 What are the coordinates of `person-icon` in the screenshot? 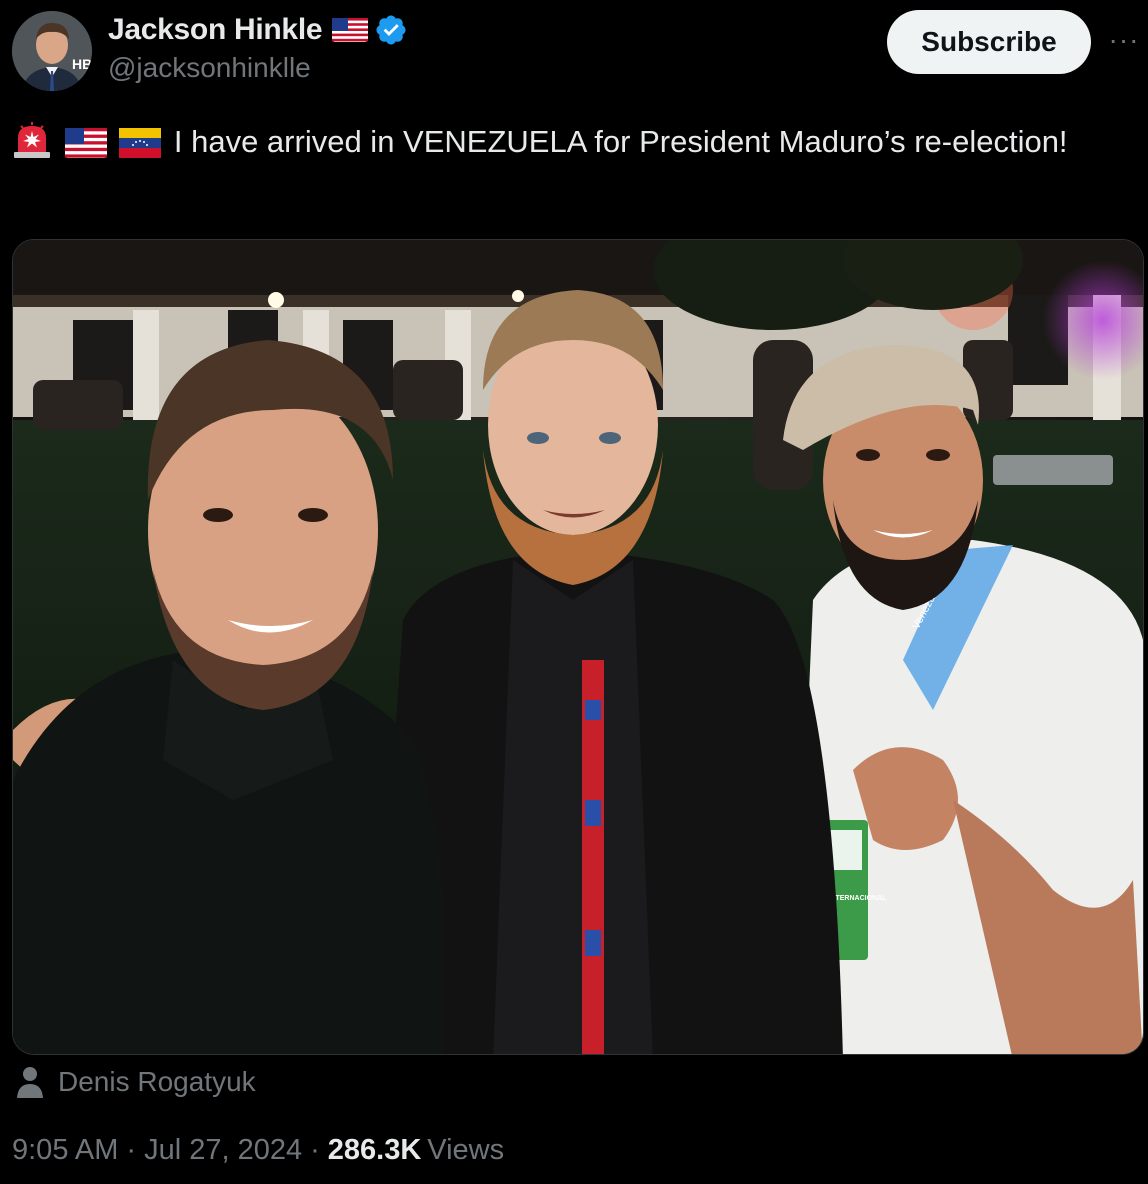 It's located at (30, 1082).